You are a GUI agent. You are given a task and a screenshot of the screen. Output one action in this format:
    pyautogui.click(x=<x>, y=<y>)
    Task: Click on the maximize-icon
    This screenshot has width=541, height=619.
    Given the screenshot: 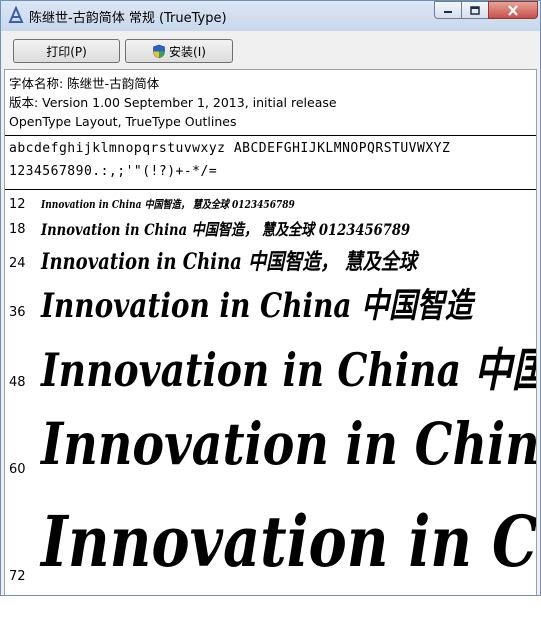 What is the action you would take?
    pyautogui.click(x=475, y=10)
    